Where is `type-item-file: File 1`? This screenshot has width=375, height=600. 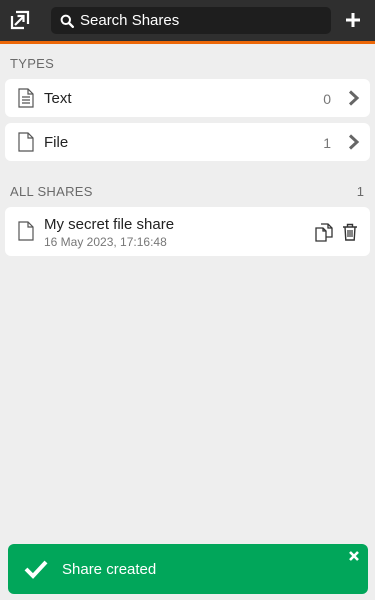
type-item-file: File 1 is located at coordinates (187, 142).